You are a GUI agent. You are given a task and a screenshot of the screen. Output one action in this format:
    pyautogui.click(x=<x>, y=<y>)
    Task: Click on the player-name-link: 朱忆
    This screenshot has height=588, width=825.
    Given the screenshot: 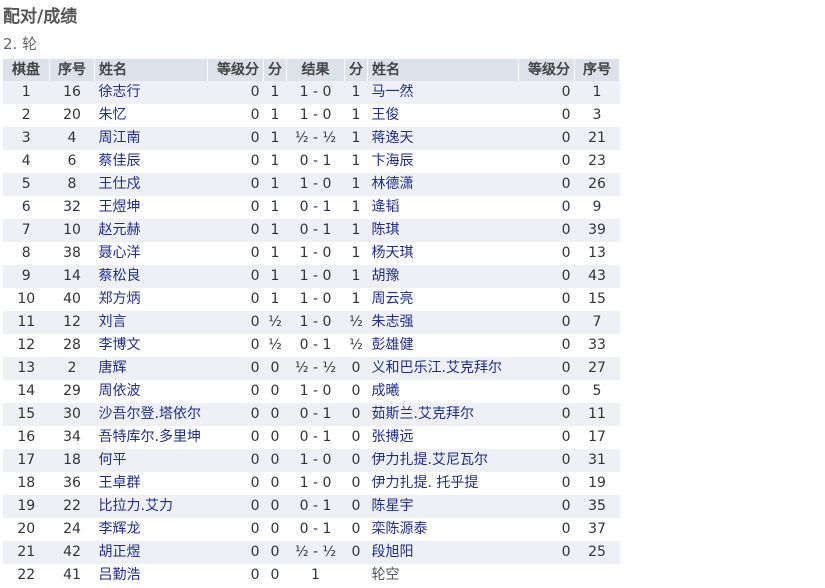 What is the action you would take?
    pyautogui.click(x=113, y=115)
    